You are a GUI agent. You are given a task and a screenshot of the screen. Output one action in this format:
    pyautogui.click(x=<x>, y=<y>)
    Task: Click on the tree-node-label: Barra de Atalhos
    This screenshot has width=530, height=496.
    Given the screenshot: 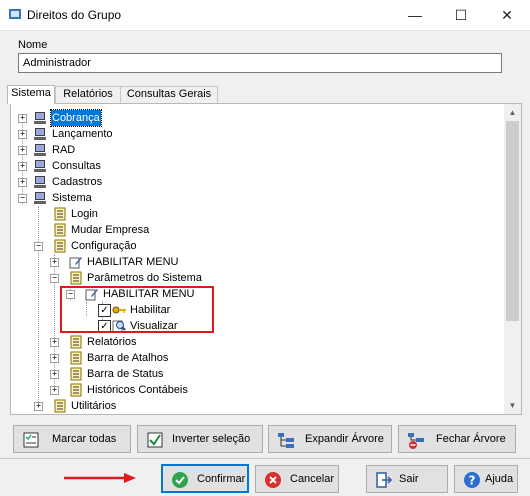 What is the action you would take?
    pyautogui.click(x=128, y=358)
    